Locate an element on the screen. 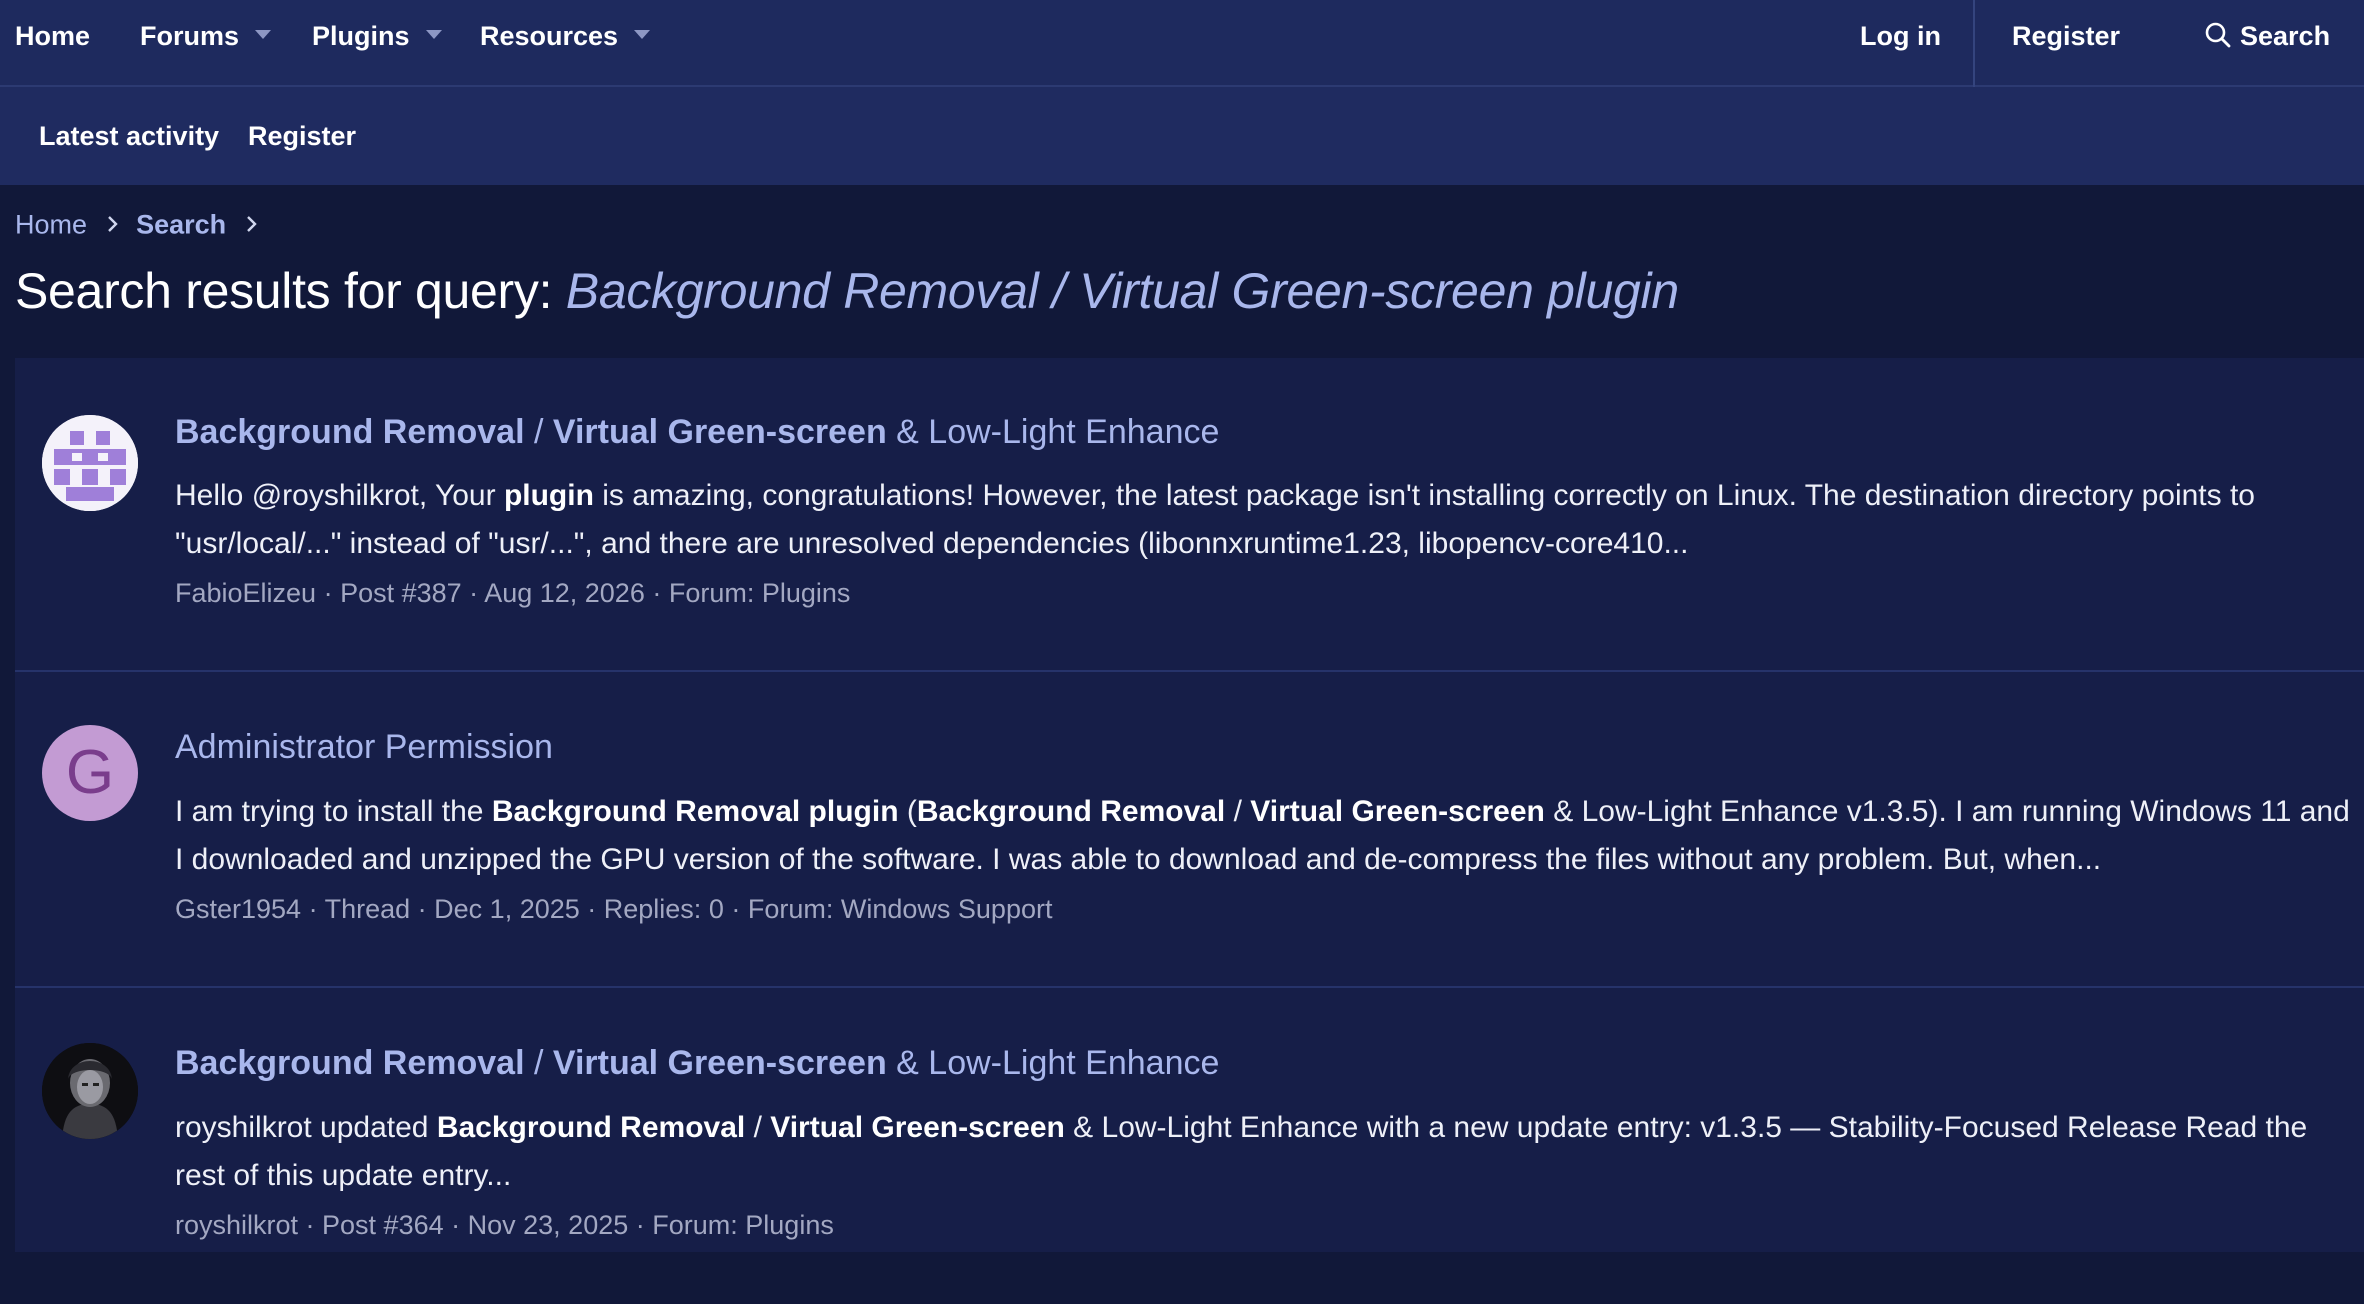 The image size is (2364, 1304). result-title: Administrator Permission is located at coordinates (364, 747).